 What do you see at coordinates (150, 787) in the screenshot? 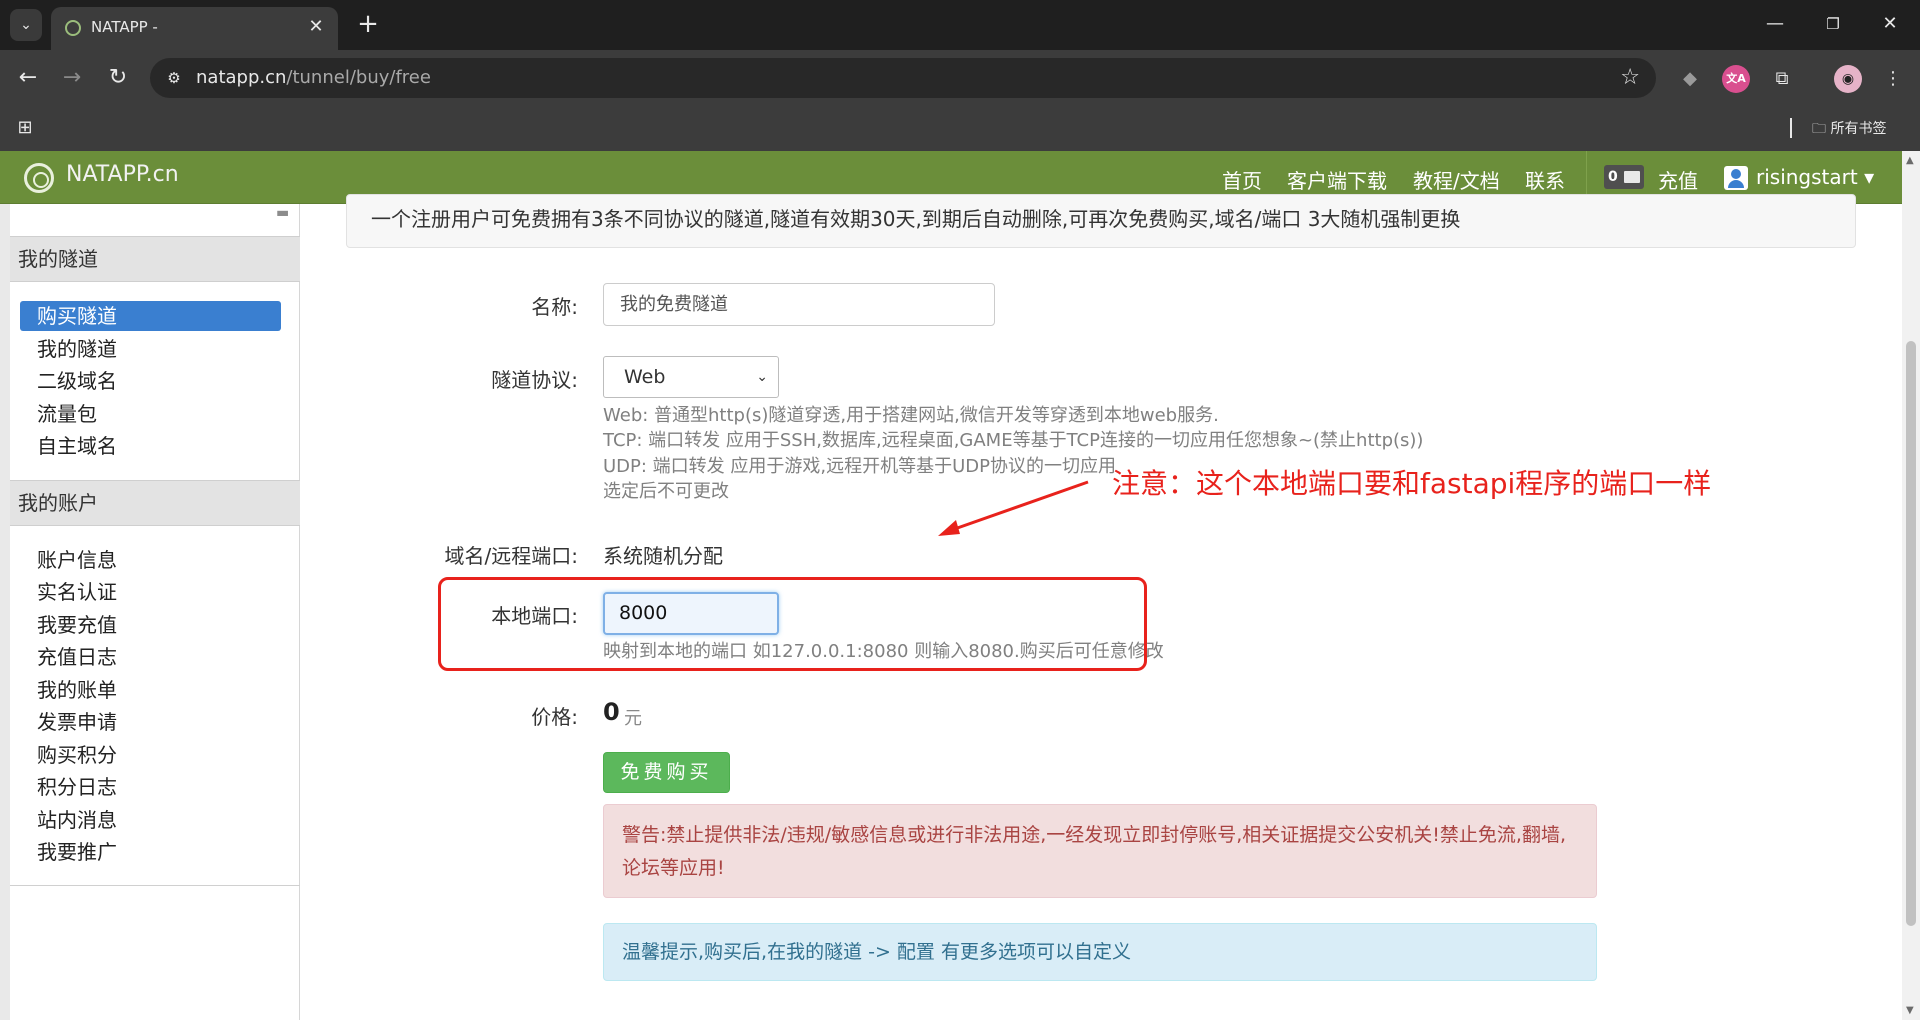
I see `sidebar-item-points-log: 积分日志` at bounding box center [150, 787].